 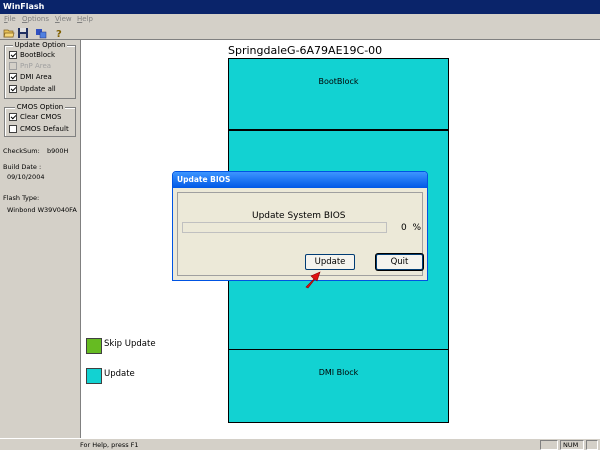 I want to click on pnp-area-label: PnP Area, so click(x=36, y=66).